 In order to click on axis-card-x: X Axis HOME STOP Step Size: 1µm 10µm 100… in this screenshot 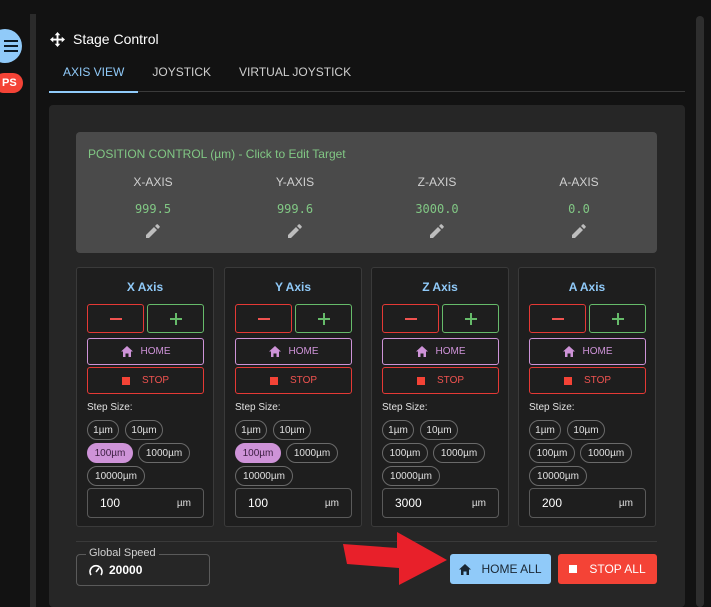, I will do `click(145, 397)`.